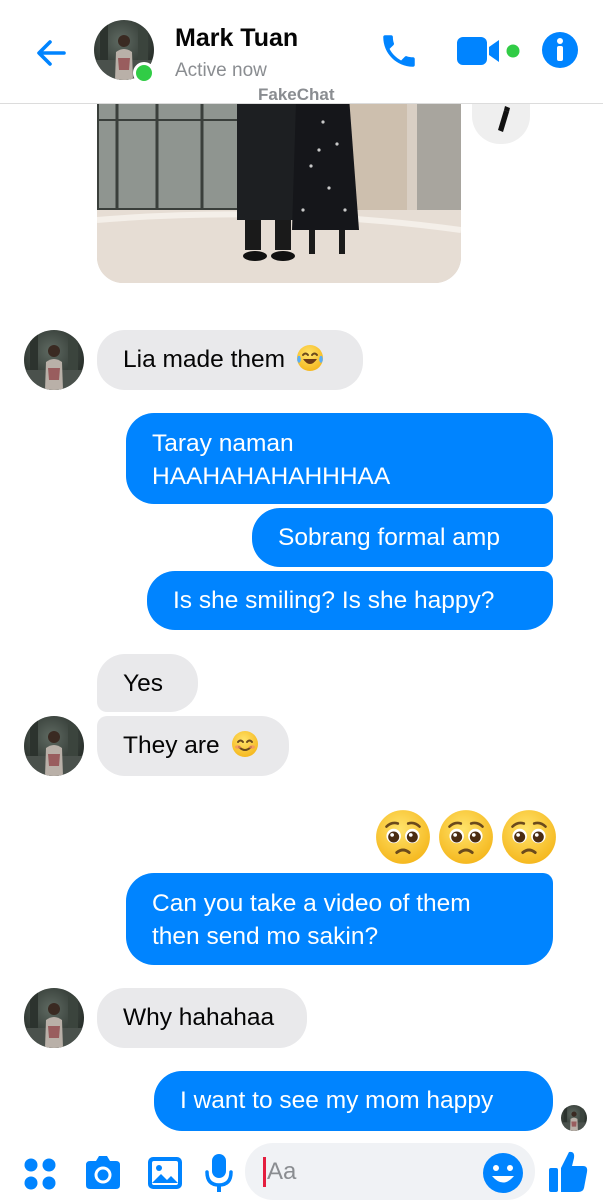 This screenshot has height=1200, width=603. I want to click on laughing-tears-emoji-icon, so click(309, 358).